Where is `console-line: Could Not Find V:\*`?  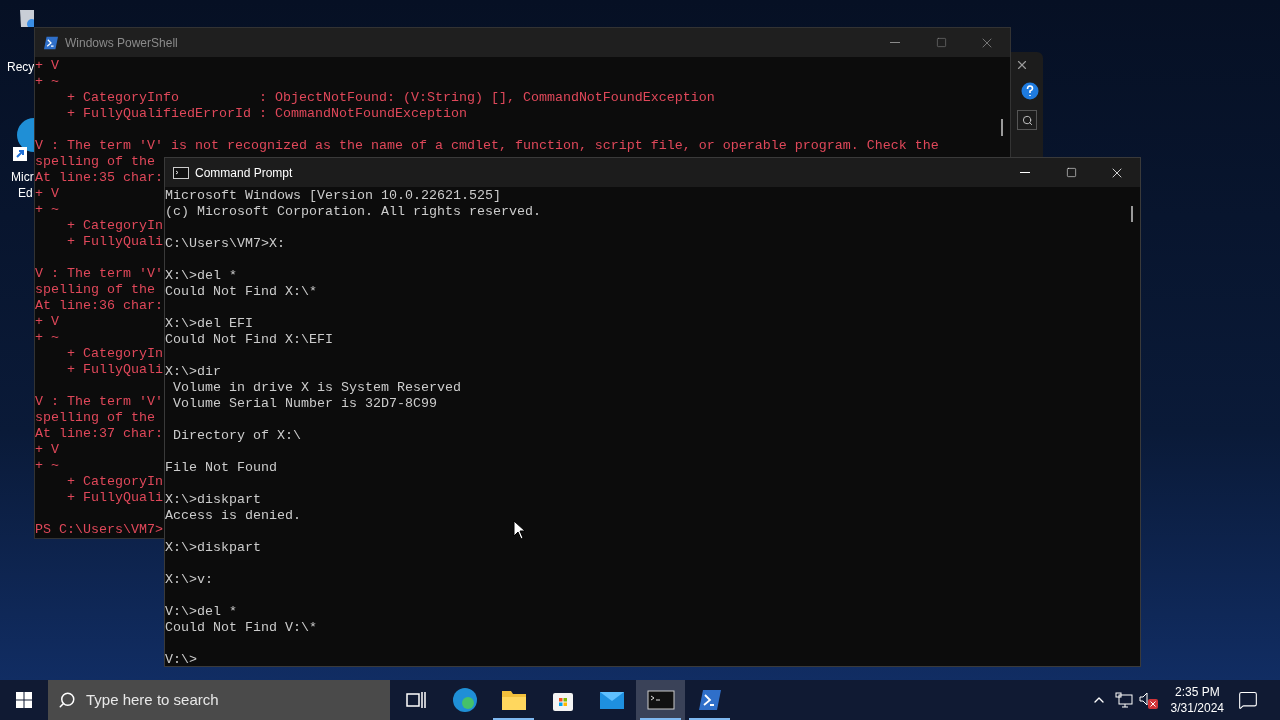
console-line: Could Not Find V:\* is located at coordinates (241, 628).